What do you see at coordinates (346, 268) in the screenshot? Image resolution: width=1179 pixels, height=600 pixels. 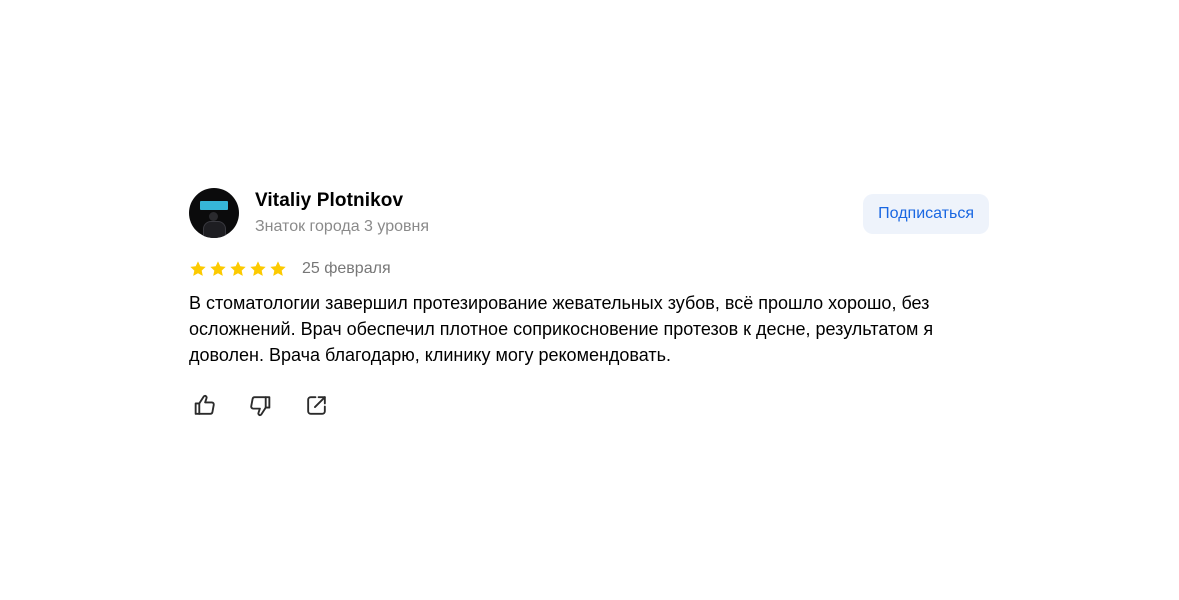 I see `review-date: 25 февраля` at bounding box center [346, 268].